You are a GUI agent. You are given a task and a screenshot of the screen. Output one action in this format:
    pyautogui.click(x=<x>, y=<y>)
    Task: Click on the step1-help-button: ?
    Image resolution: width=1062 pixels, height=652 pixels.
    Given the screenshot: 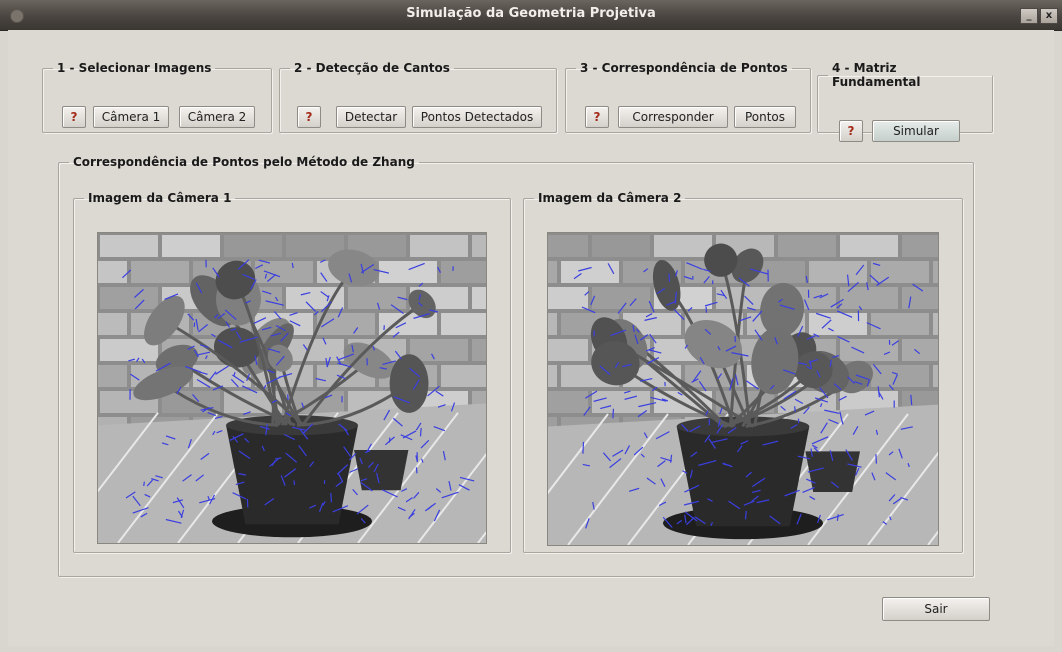 What is the action you would take?
    pyautogui.click(x=74, y=117)
    